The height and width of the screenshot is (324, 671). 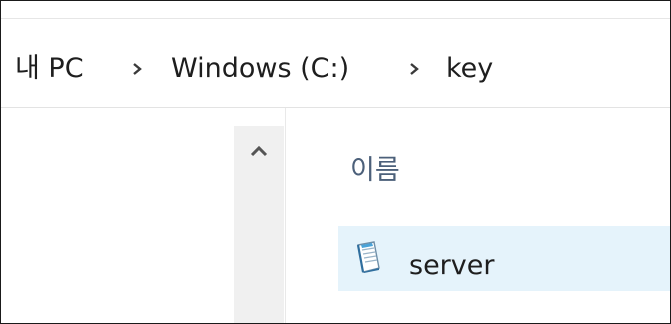 What do you see at coordinates (260, 63) in the screenshot?
I see `breadcrumb-windows-c: Windows (C:)` at bounding box center [260, 63].